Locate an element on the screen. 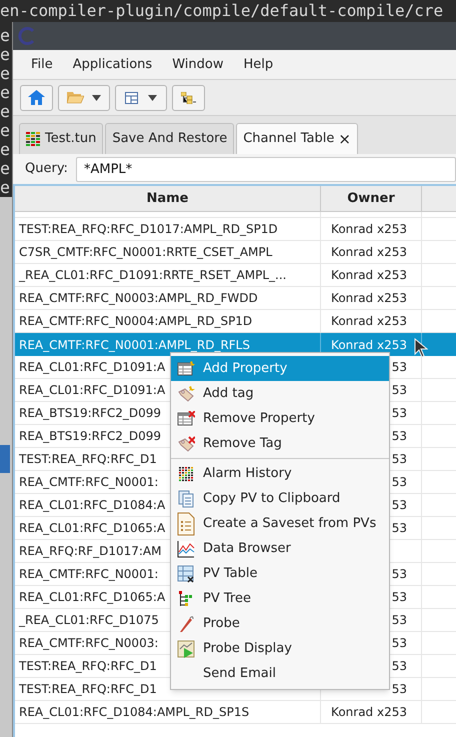  alarm-grid-icon is located at coordinates (186, 474).